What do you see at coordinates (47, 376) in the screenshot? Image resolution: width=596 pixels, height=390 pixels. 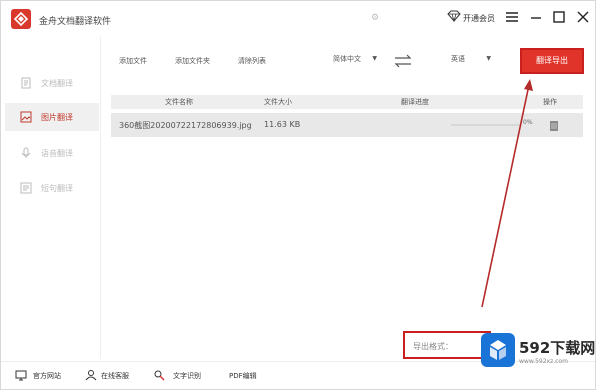 I see `official-website-link: 官方网站` at bounding box center [47, 376].